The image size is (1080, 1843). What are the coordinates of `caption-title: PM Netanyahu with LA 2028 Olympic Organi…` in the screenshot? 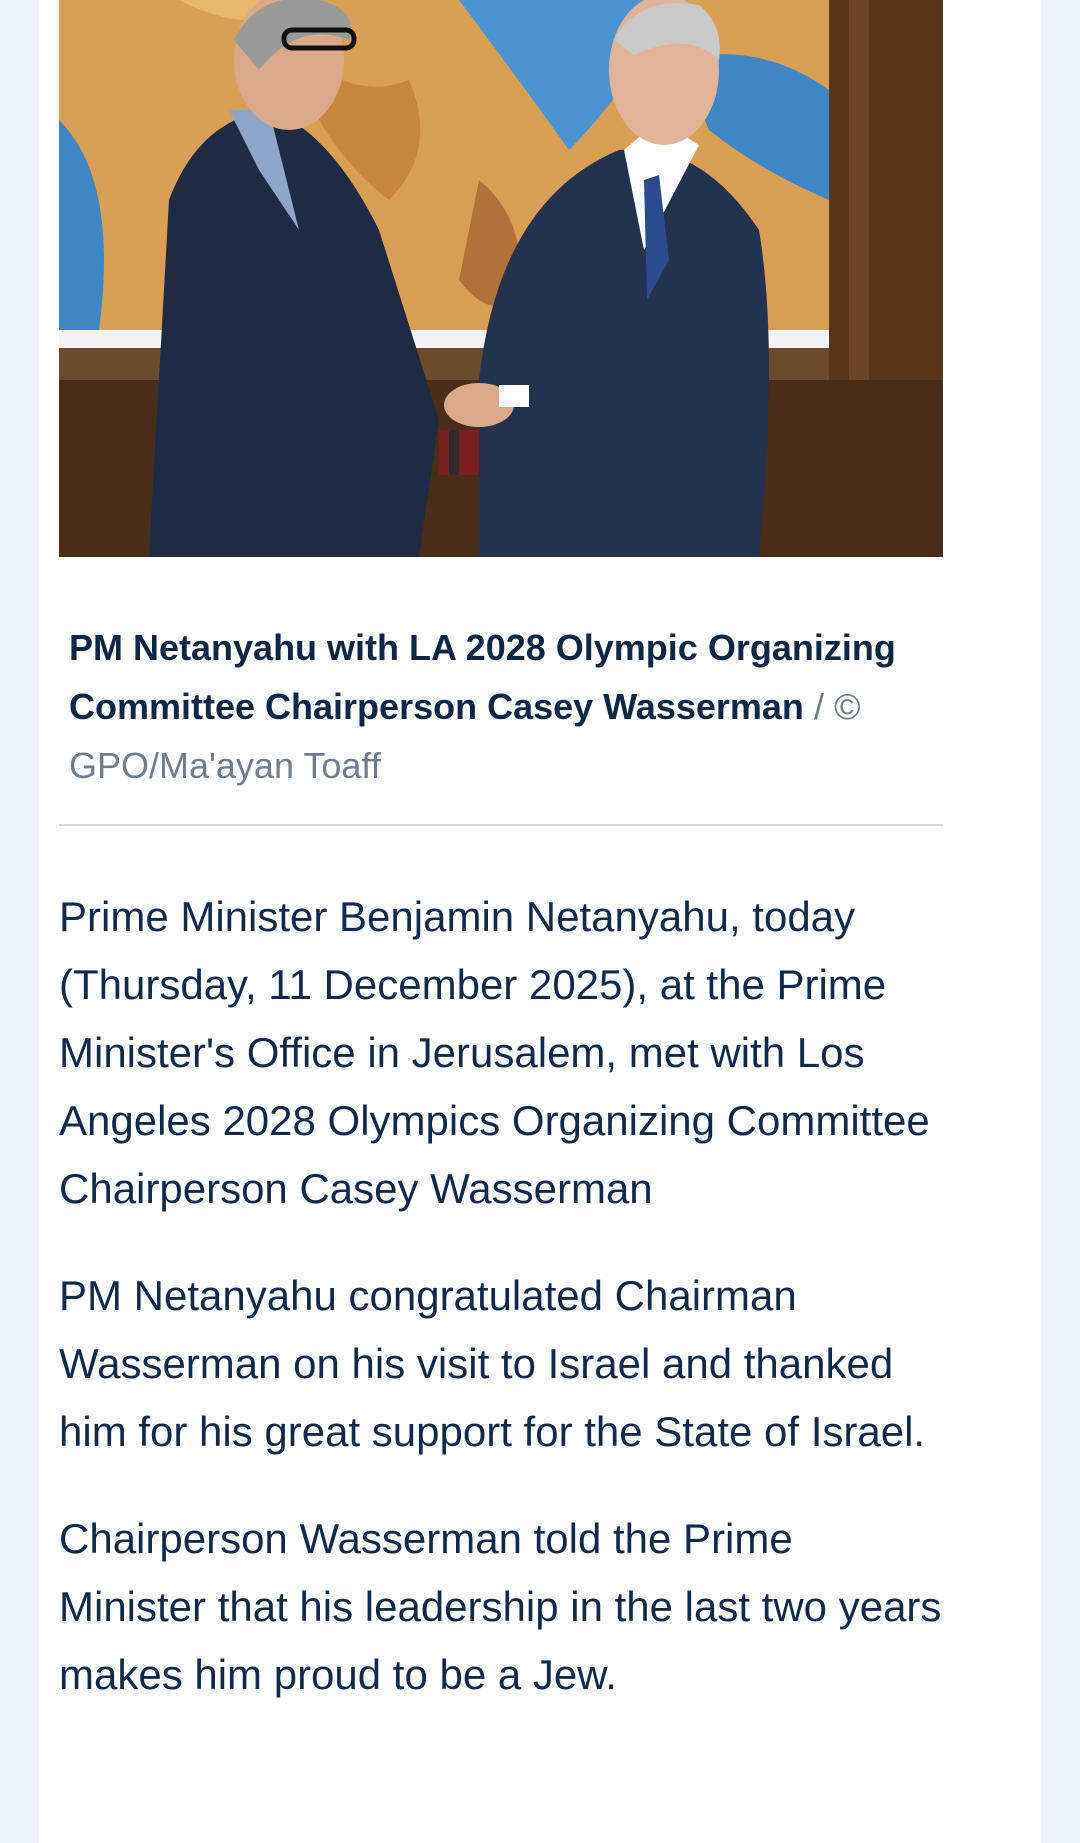 It's located at (482, 677).